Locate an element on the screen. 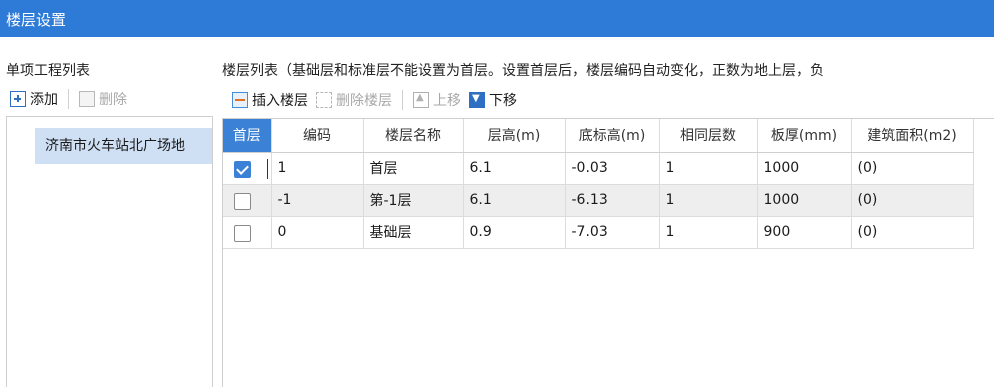 The width and height of the screenshot is (994, 387). column-header: 板厚(mm) is located at coordinates (804, 136).